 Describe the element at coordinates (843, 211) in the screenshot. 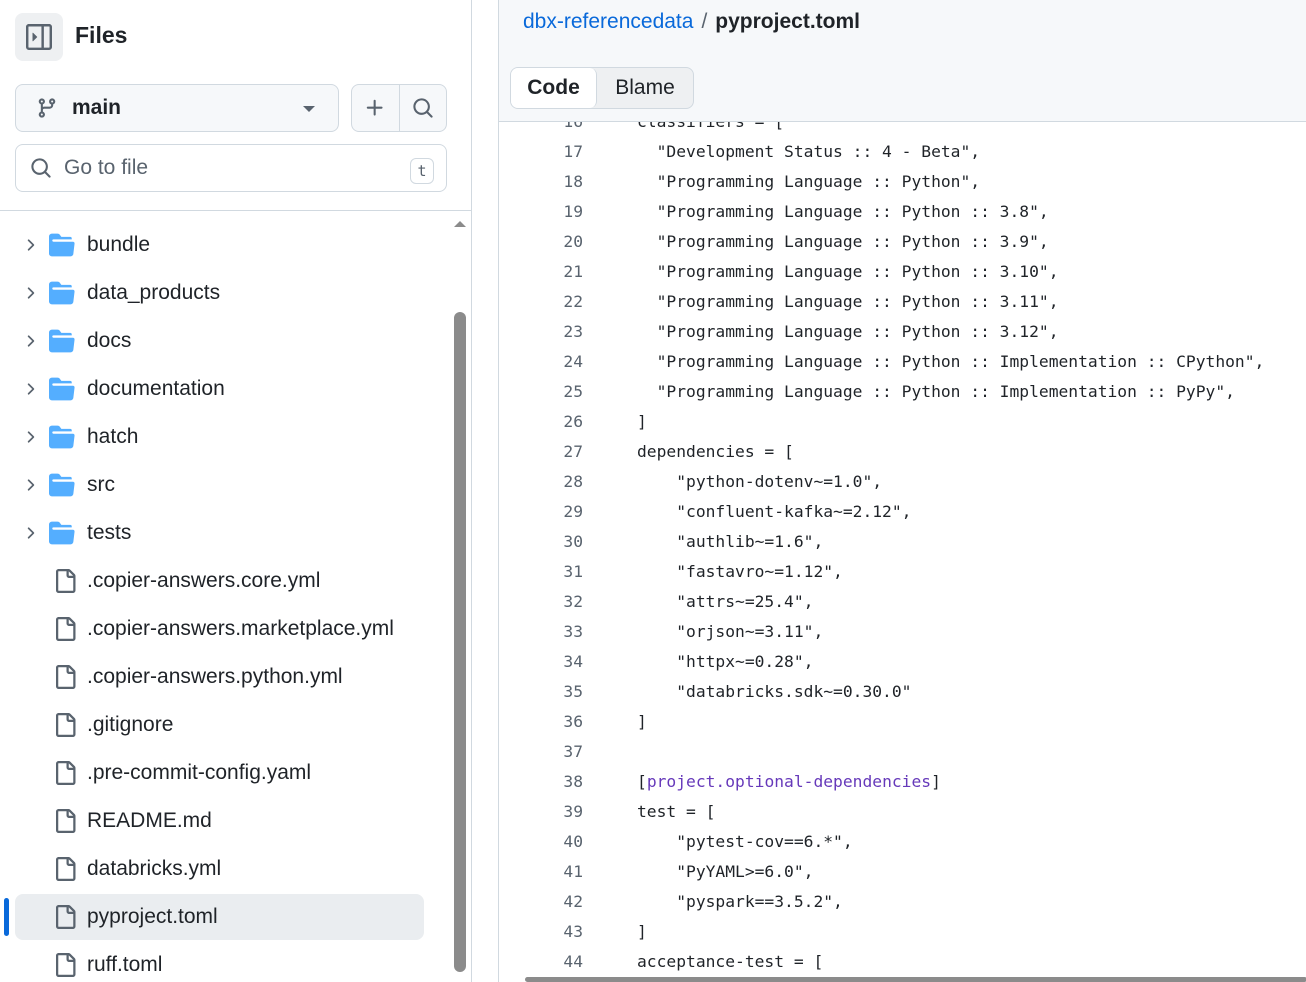

I see `line-source: "Programming Language :: Python :: 3.8",` at that location.